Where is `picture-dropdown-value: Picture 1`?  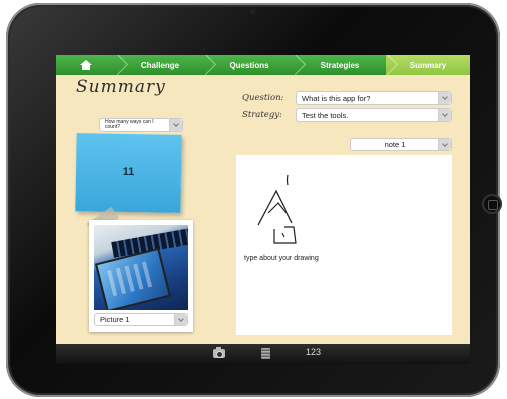
picture-dropdown-value: Picture 1 is located at coordinates (115, 319).